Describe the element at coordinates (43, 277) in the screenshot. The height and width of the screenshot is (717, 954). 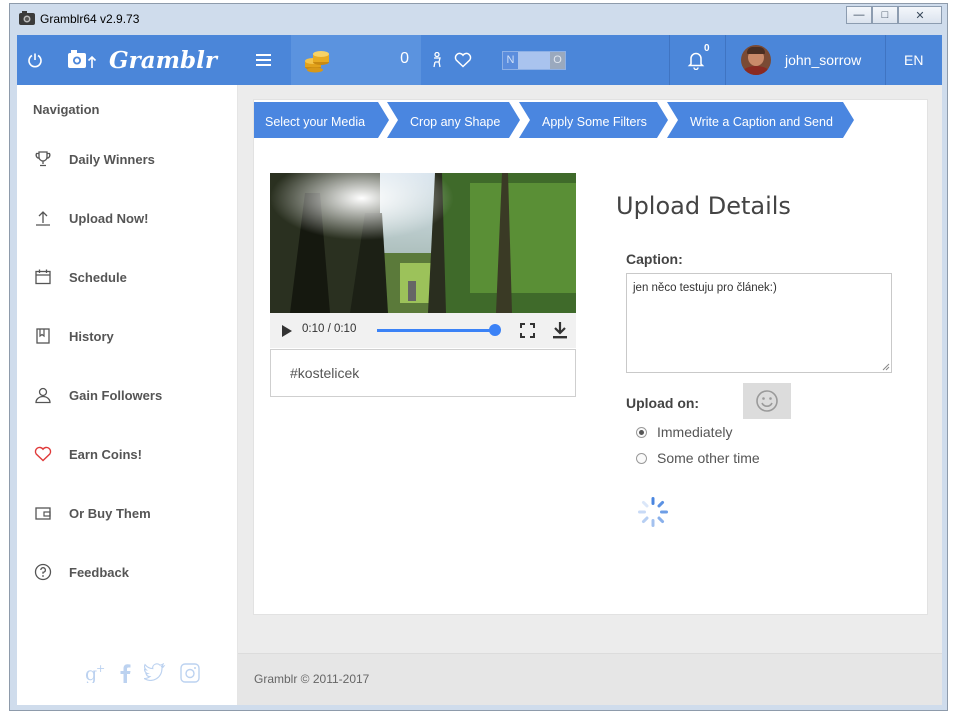
I see `calendar-icon` at that location.